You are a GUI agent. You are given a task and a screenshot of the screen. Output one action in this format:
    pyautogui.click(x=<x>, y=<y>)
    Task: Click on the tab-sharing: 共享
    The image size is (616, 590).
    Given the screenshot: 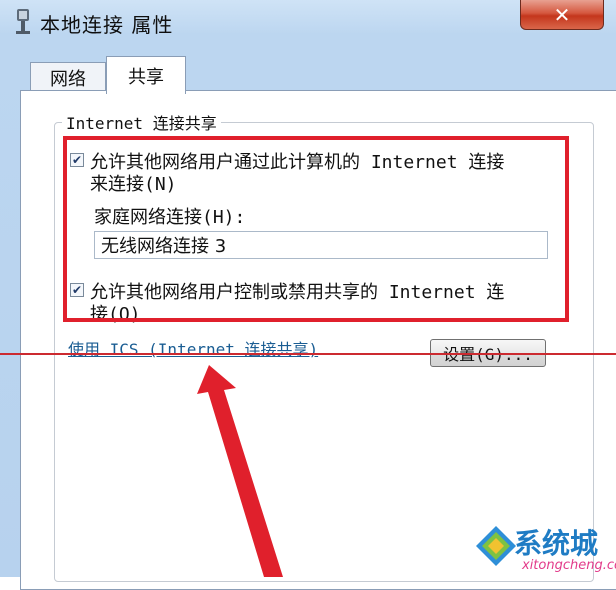 What is the action you would take?
    pyautogui.click(x=146, y=75)
    